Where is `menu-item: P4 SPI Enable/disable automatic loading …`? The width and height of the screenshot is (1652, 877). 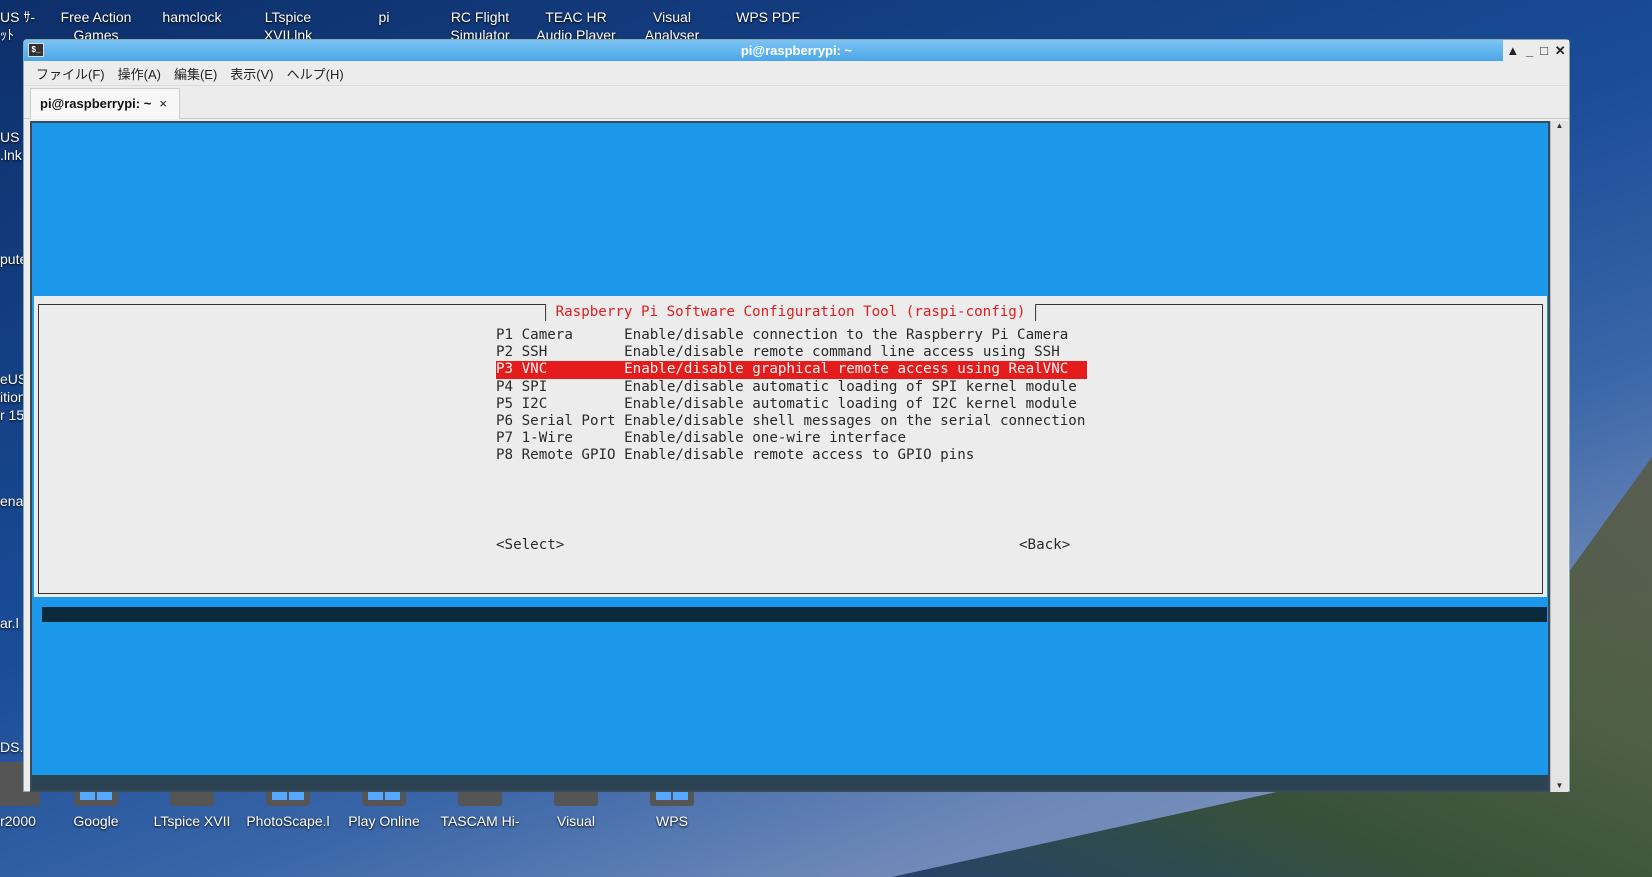 menu-item: P4 SPI Enable/disable automatic loading … is located at coordinates (791, 387).